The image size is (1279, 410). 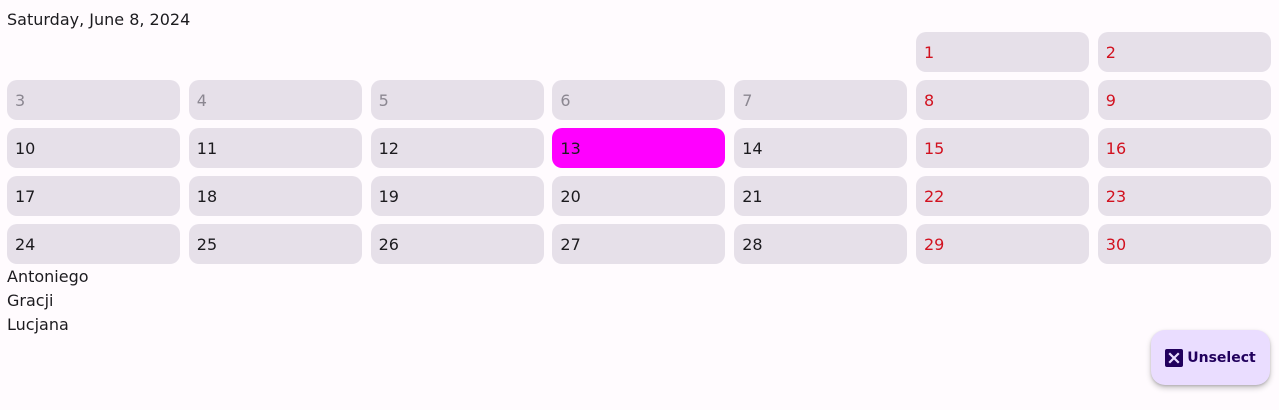 What do you see at coordinates (275, 244) in the screenshot?
I see `calendar-day-25: 25` at bounding box center [275, 244].